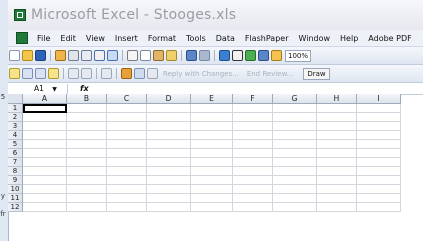  I want to click on menu-help: Help, so click(349, 38).